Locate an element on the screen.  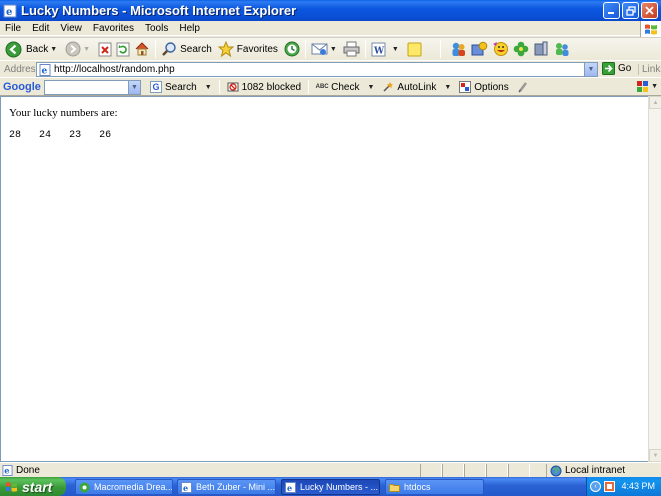
search-label: Search is located at coordinates (196, 49).